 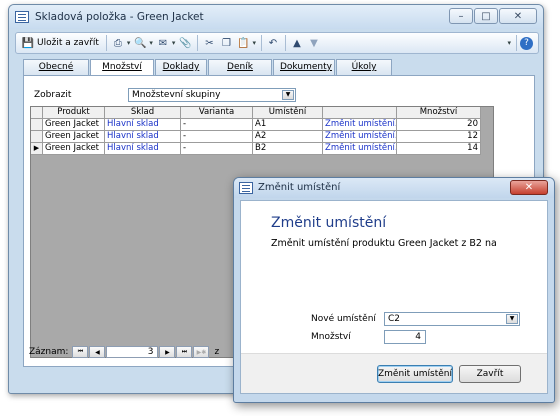 I want to click on header-produkt: Produkt, so click(x=74, y=113).